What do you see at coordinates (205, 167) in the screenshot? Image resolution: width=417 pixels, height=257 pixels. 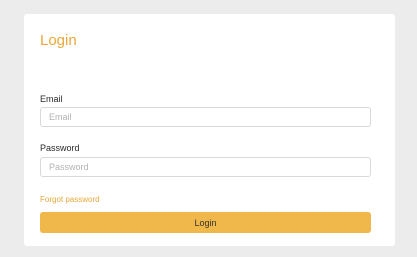 I see `password-field` at bounding box center [205, 167].